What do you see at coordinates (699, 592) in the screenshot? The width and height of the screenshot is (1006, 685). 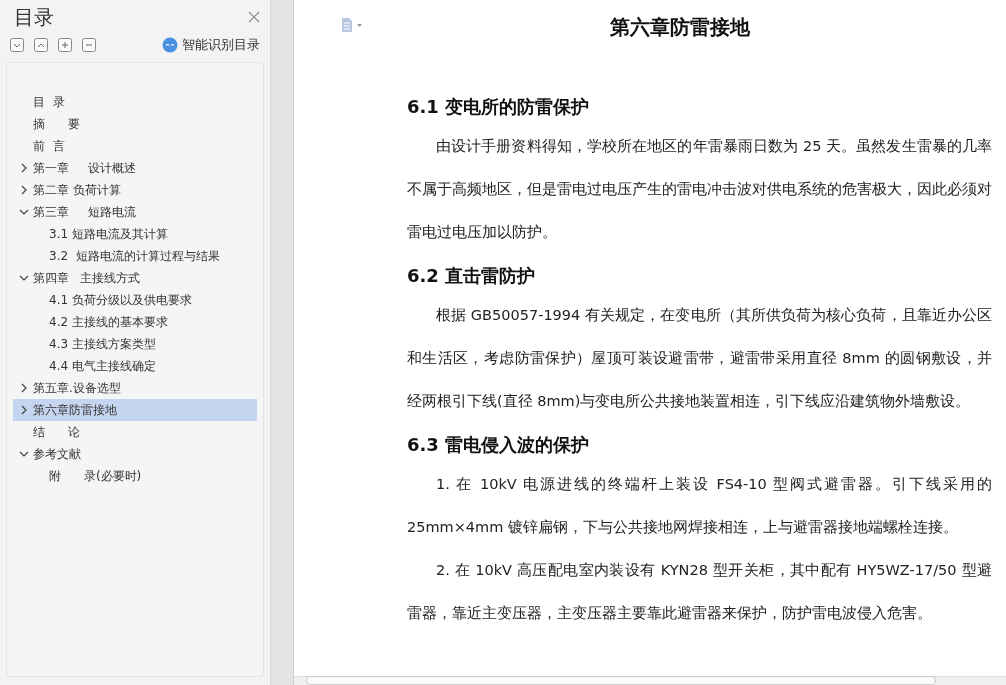 I see `body-paragraph: 2. 在 10kV 高压配电室内装设有 KYN28 型开关柜，其中配有 HY5WZ-17/50 型避雷器，靠近主变压器，主变压器主要靠此避雷器来保护，防护雷电波侵入危害。` at bounding box center [699, 592].